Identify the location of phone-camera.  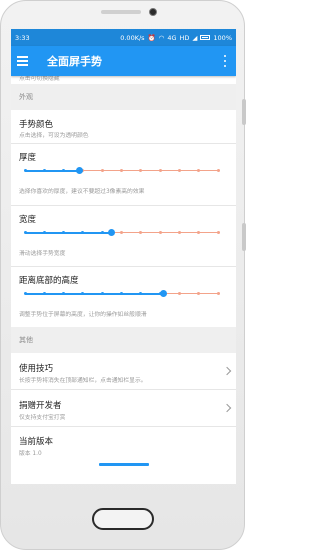
(153, 12).